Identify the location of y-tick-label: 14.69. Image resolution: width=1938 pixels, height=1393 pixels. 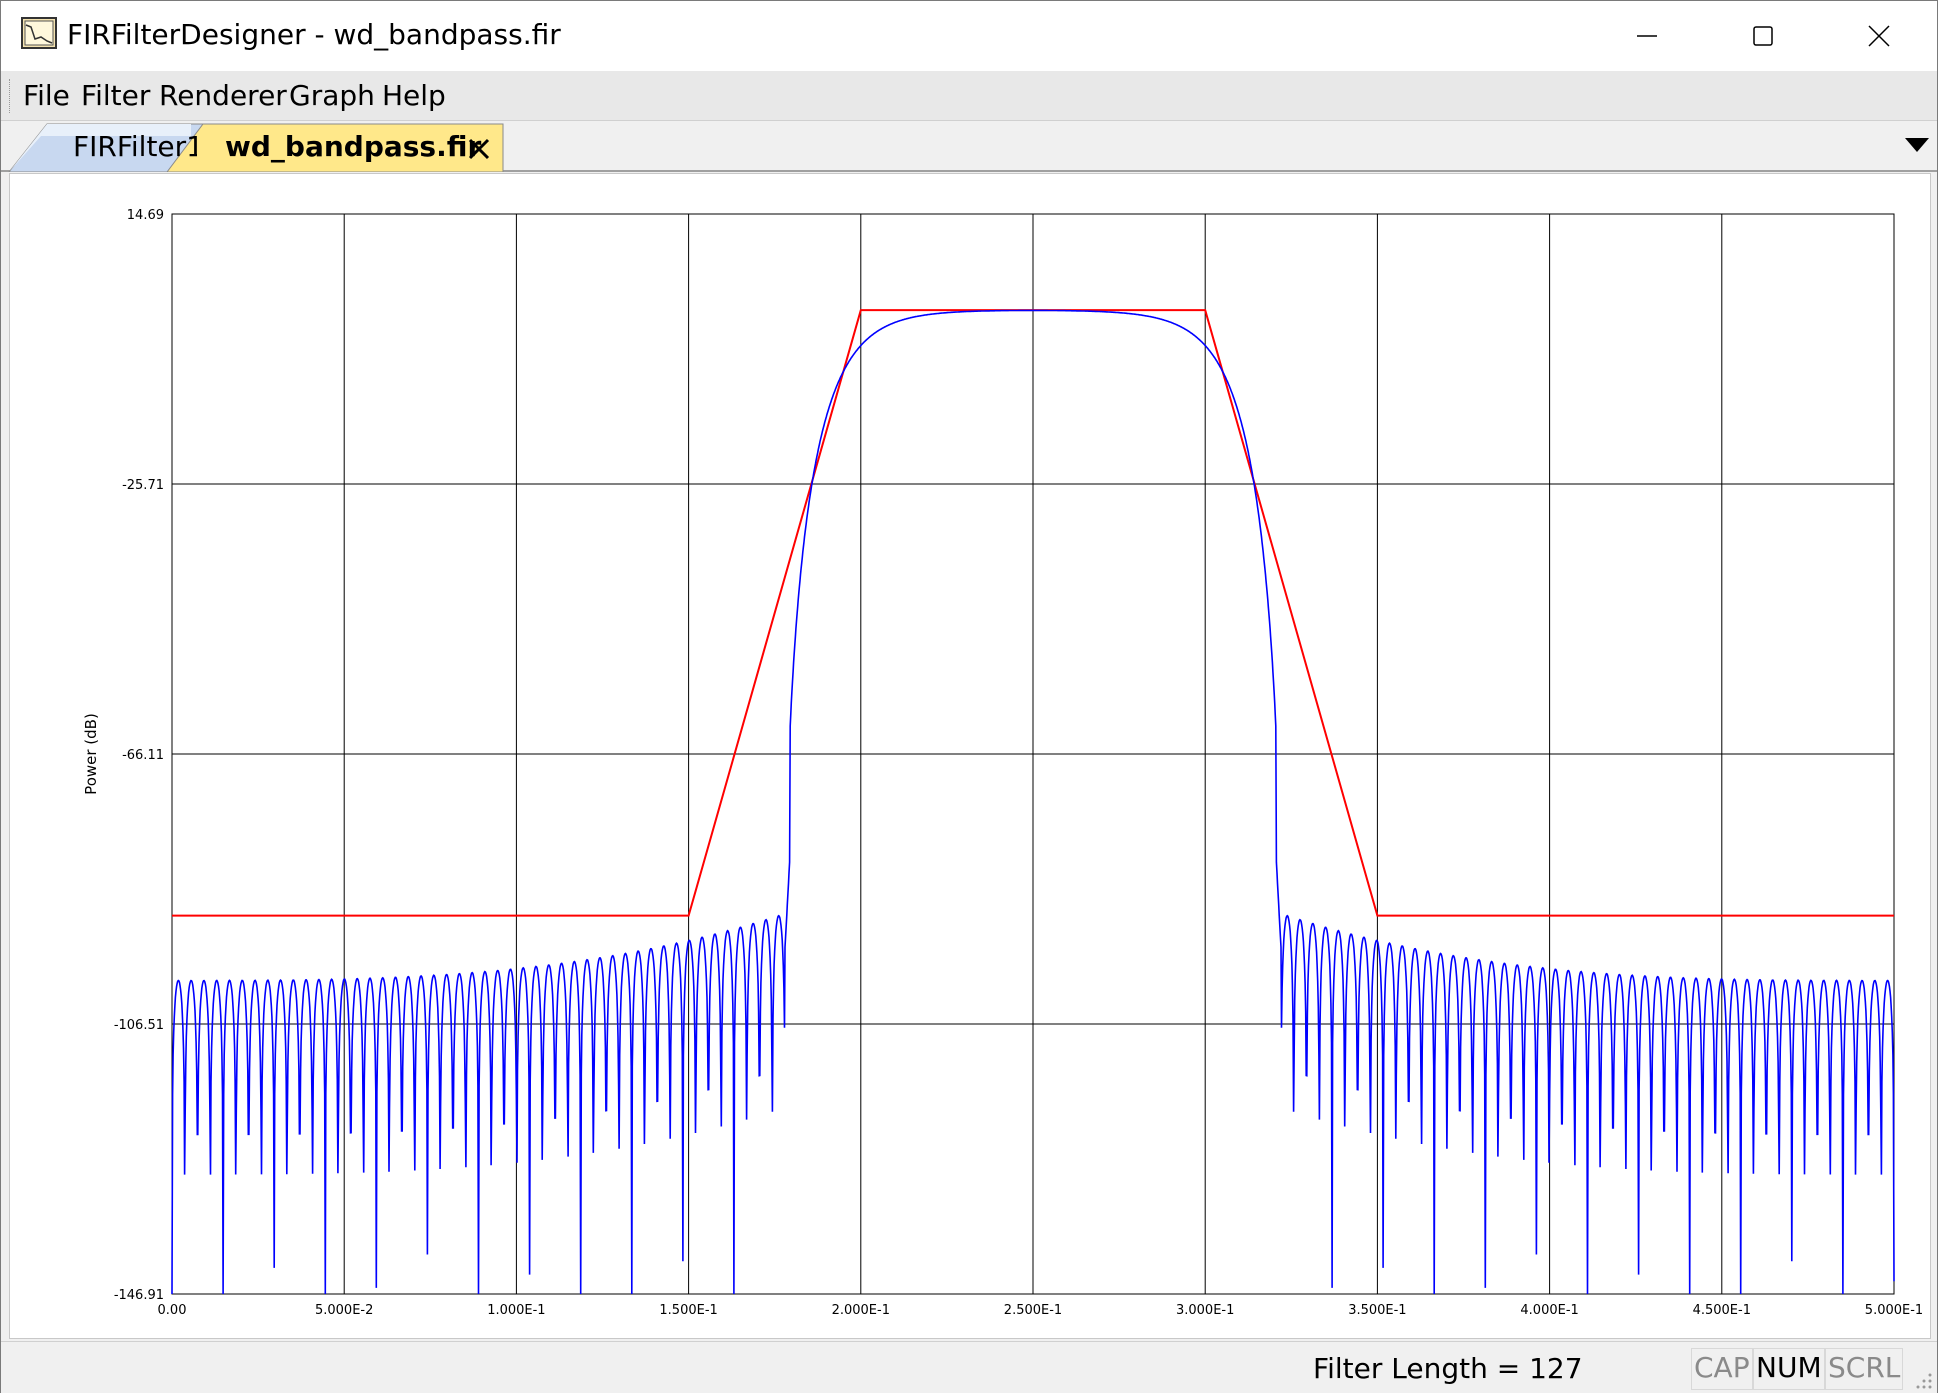
(145, 215).